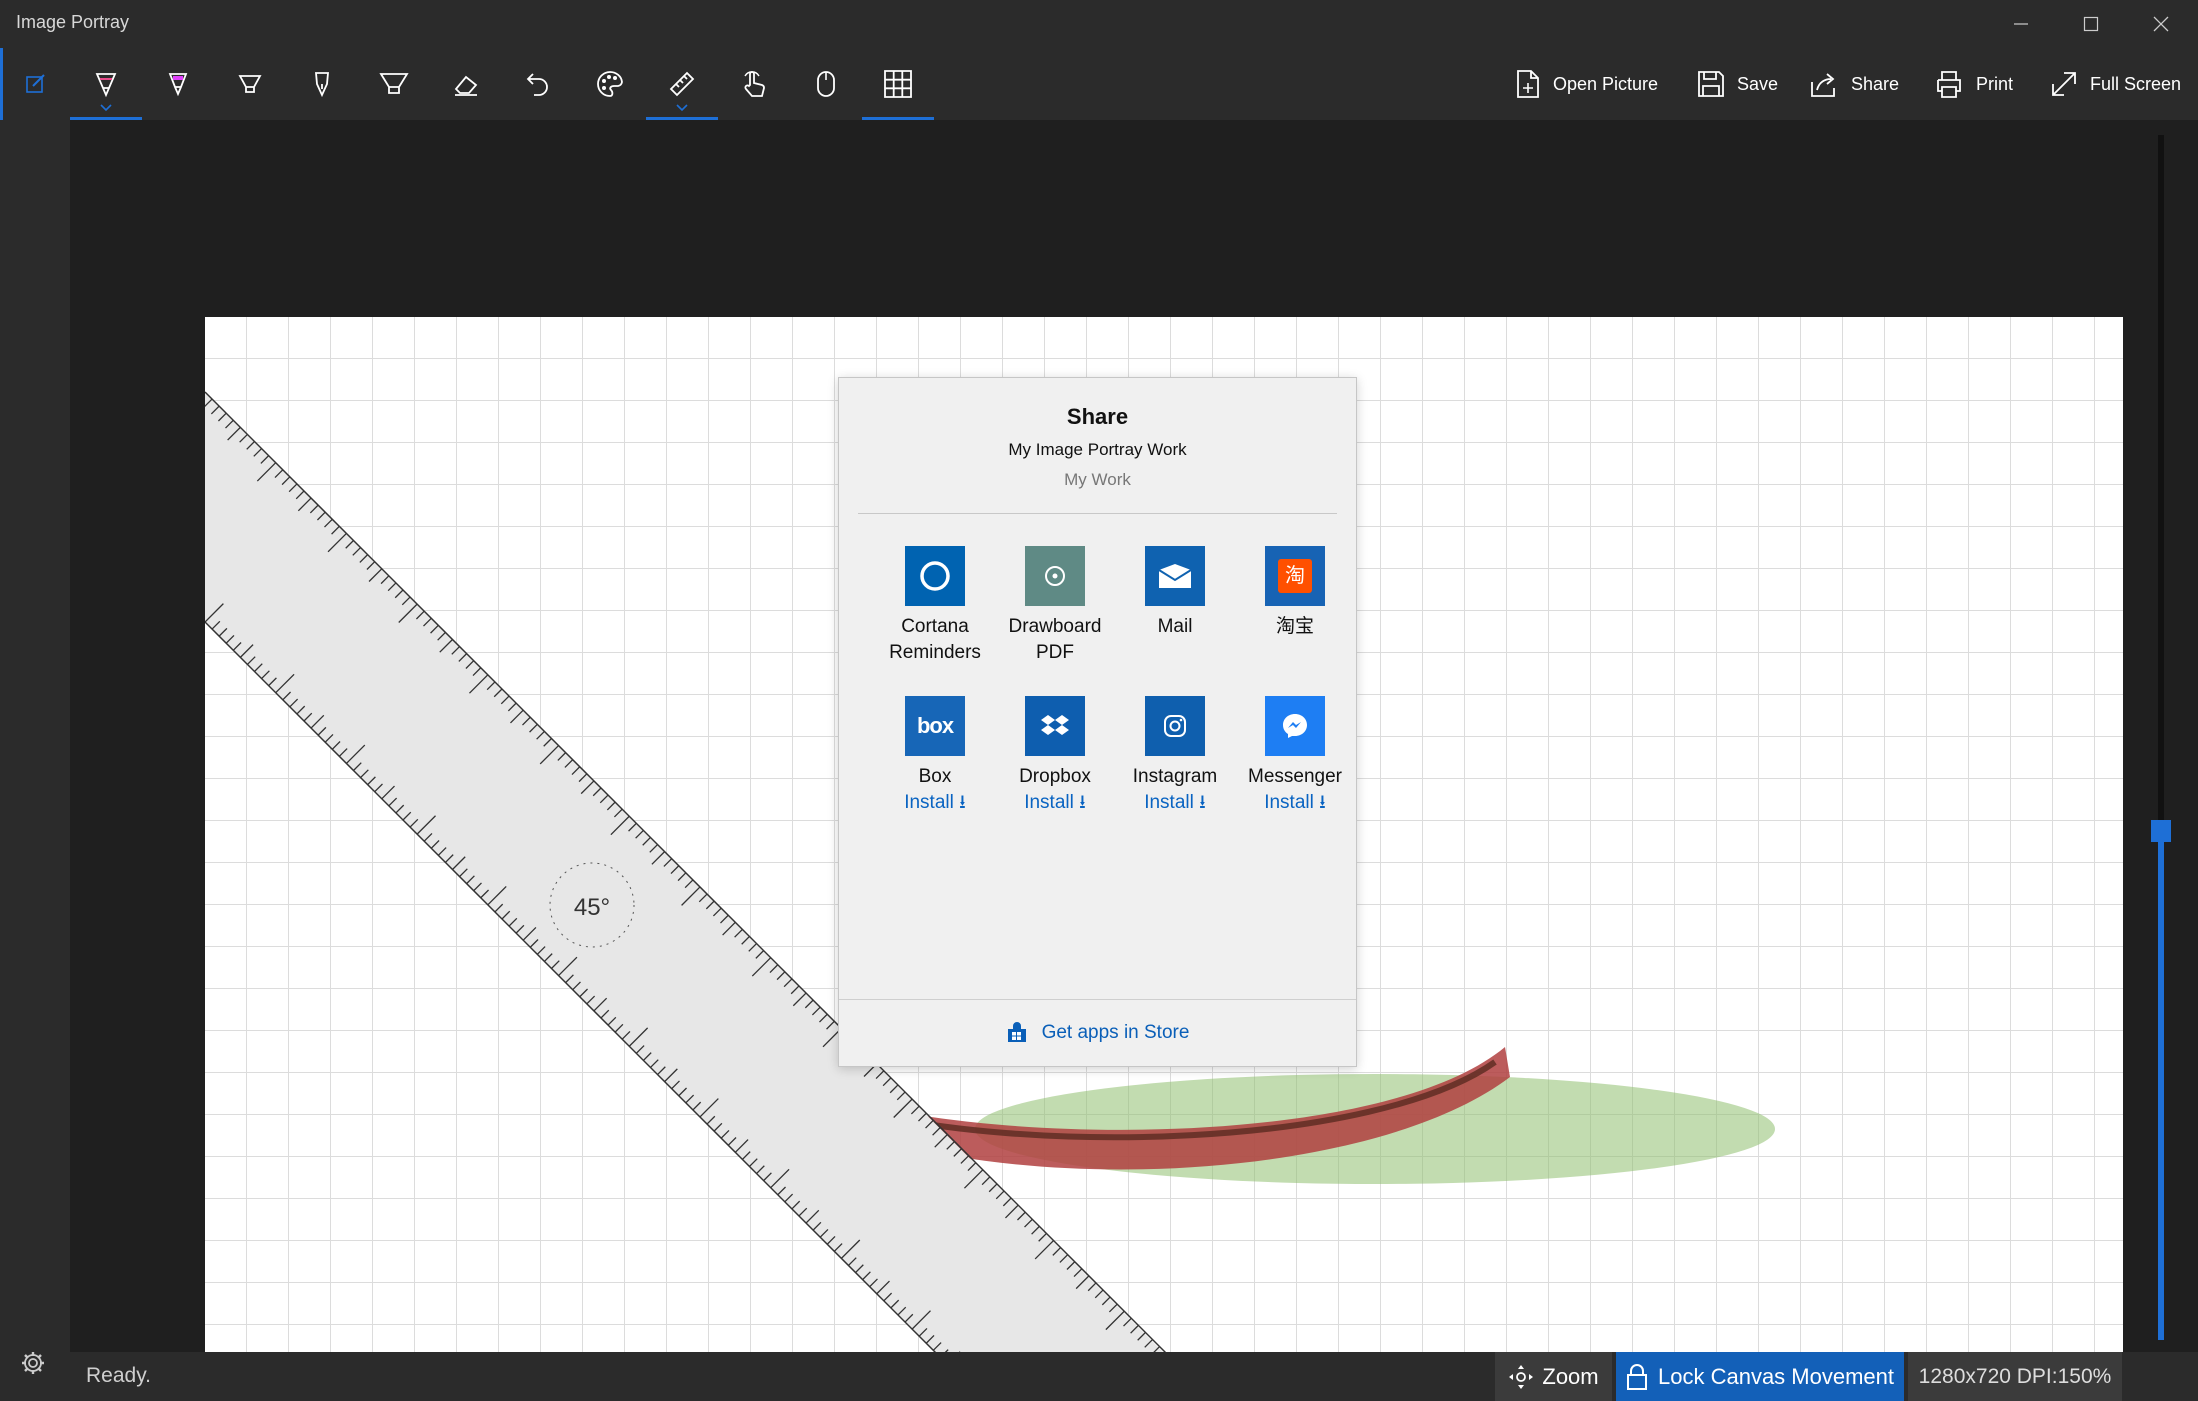 The width and height of the screenshot is (2198, 1401). I want to click on save-label: Save, so click(1758, 83).